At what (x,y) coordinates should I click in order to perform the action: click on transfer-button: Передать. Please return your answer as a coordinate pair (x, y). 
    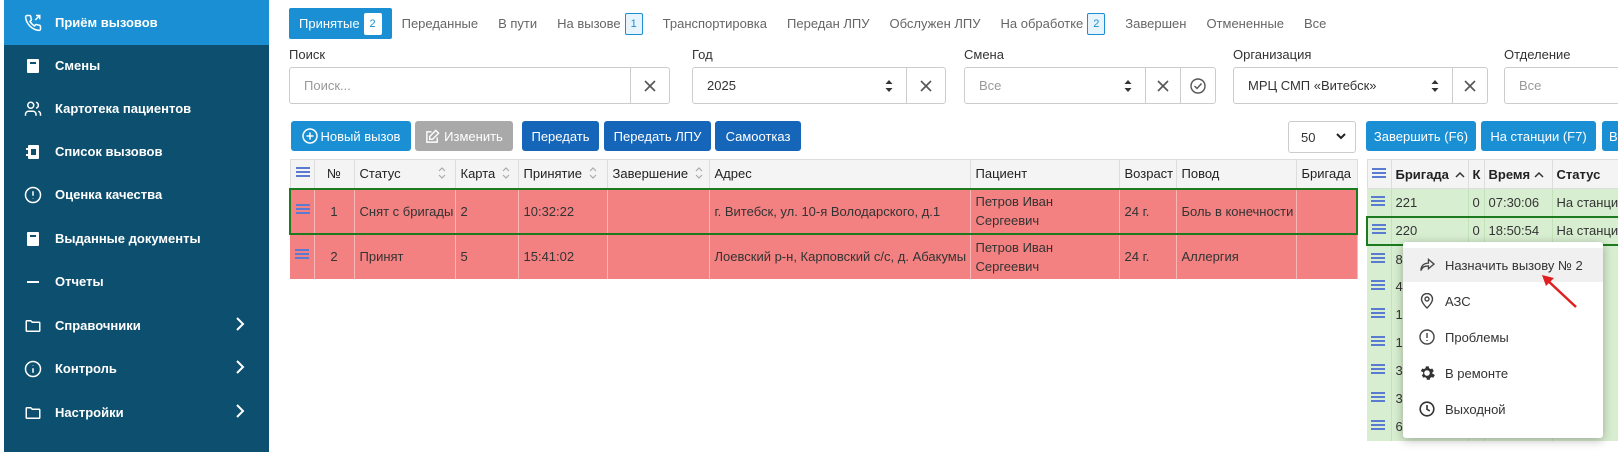
    Looking at the image, I should click on (560, 136).